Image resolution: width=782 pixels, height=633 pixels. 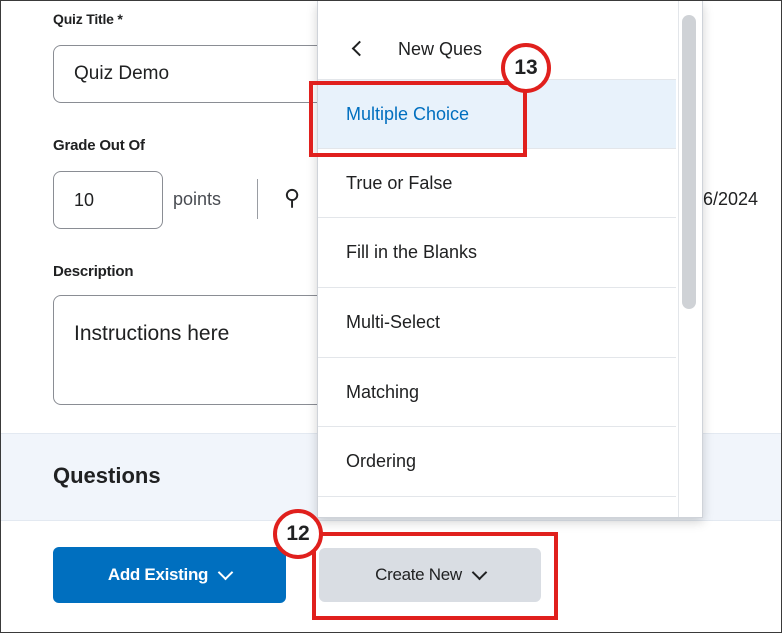 I want to click on menu-item-label: Matching, so click(x=383, y=391).